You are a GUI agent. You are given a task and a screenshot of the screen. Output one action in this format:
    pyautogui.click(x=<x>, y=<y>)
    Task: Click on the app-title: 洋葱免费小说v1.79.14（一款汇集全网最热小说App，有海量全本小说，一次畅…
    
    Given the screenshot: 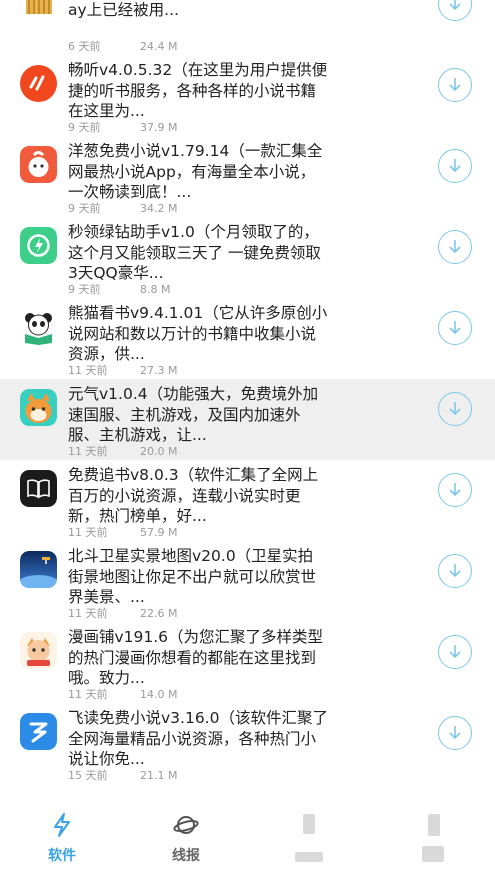 What is the action you would take?
    pyautogui.click(x=195, y=171)
    